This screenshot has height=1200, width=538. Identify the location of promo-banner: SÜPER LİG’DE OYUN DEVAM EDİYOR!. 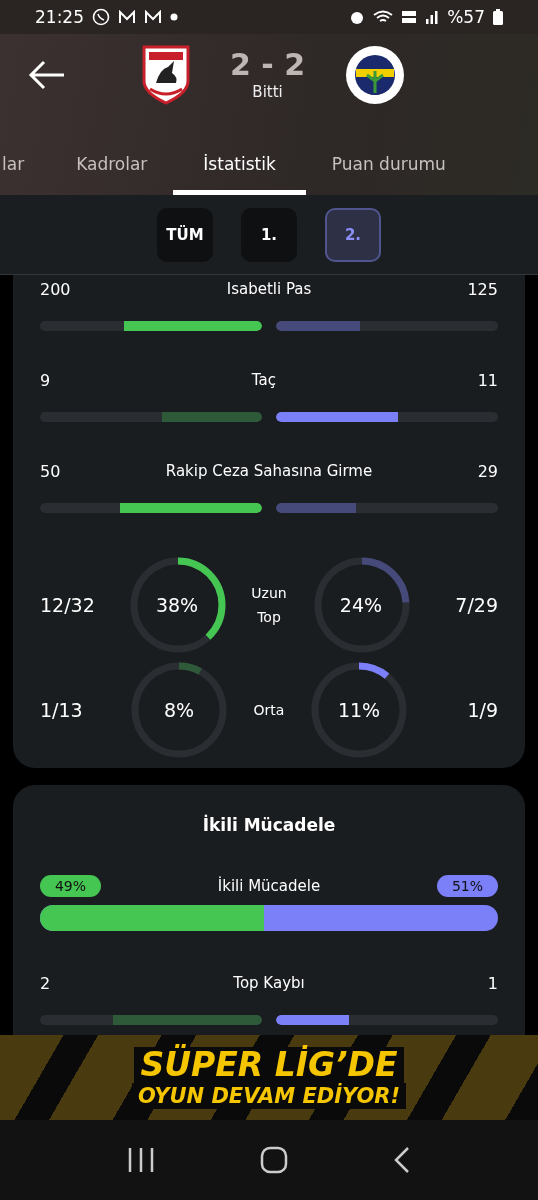
(269, 1077).